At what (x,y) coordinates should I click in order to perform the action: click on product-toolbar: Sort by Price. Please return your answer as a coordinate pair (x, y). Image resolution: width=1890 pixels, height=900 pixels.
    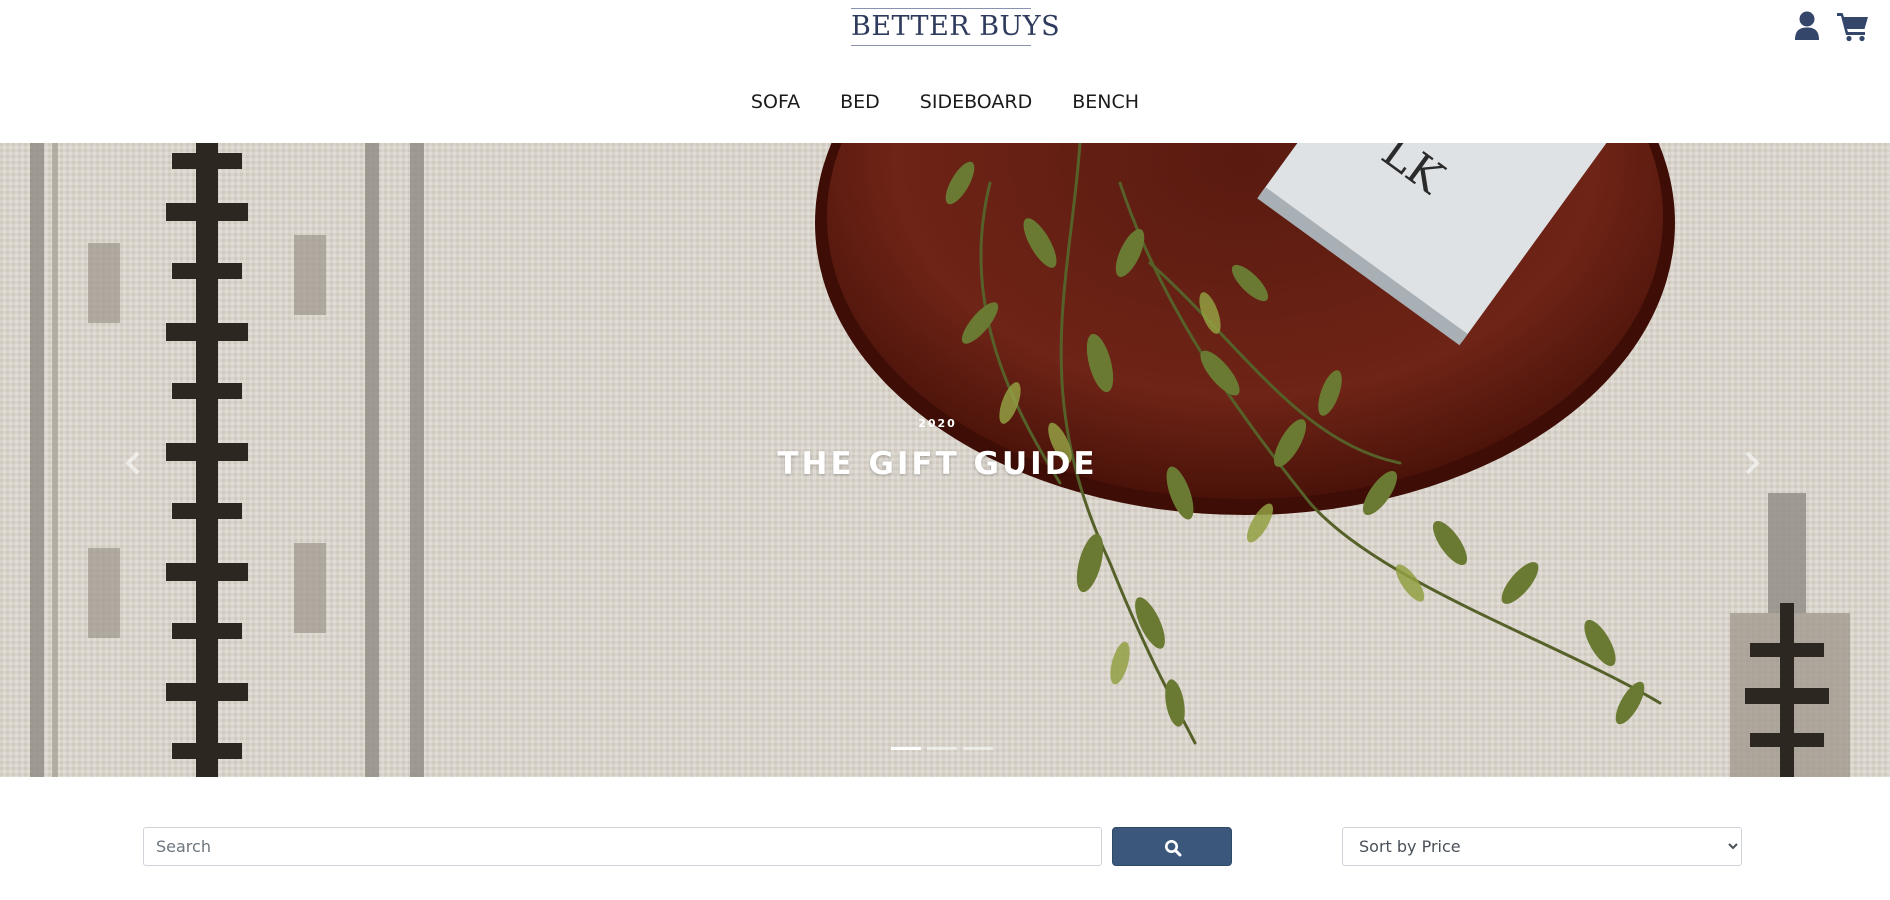
    Looking at the image, I should click on (945, 838).